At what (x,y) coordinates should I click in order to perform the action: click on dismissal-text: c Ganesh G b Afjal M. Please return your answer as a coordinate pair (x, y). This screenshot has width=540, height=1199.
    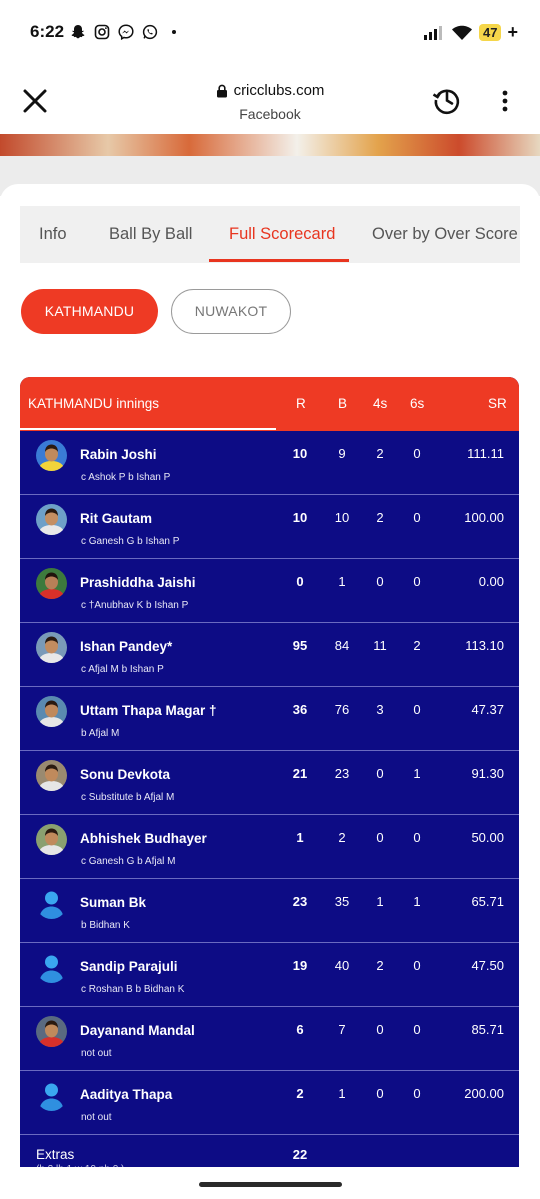
    Looking at the image, I should click on (128, 861).